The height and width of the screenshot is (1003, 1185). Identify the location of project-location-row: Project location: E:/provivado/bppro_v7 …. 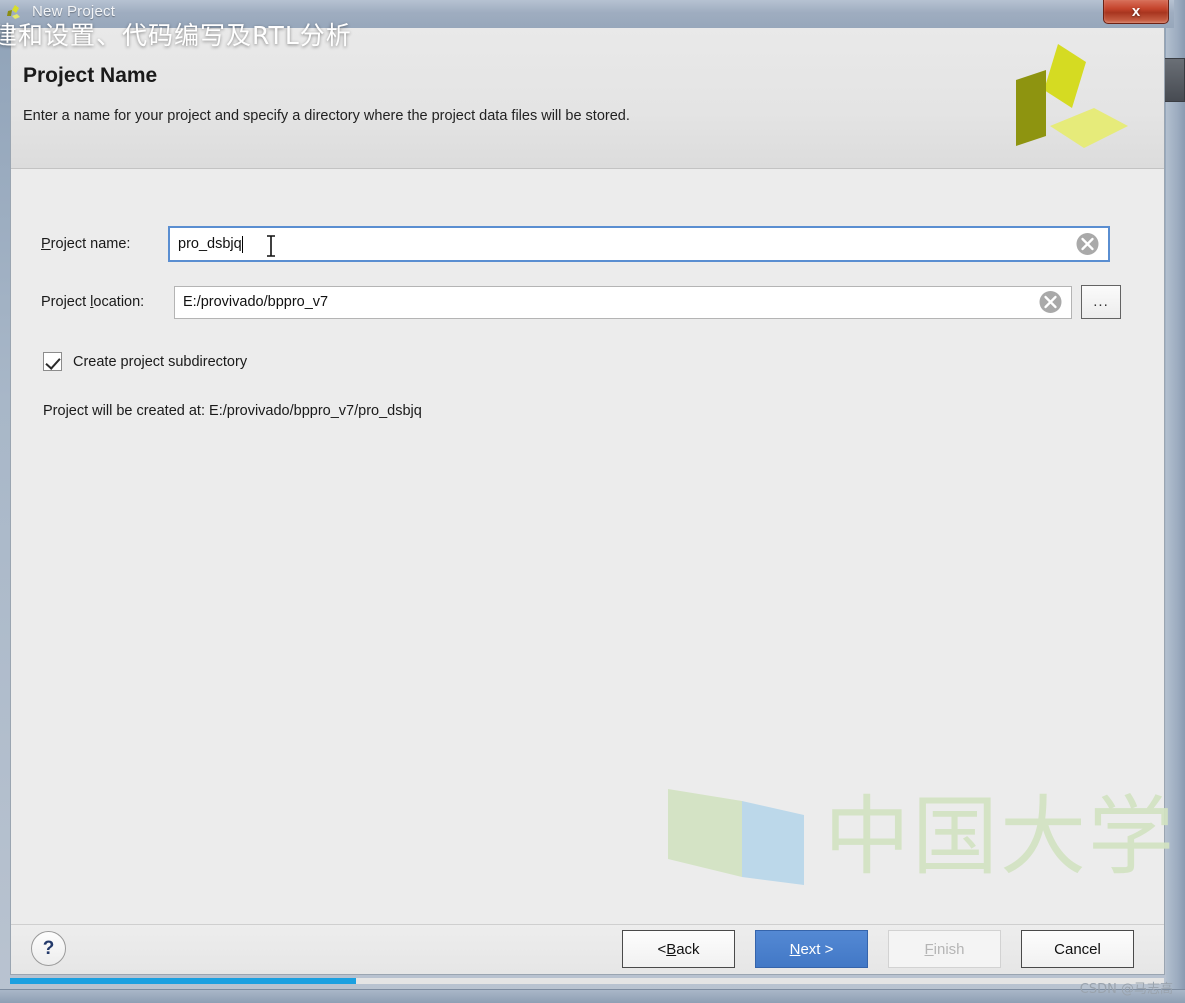
(581, 302).